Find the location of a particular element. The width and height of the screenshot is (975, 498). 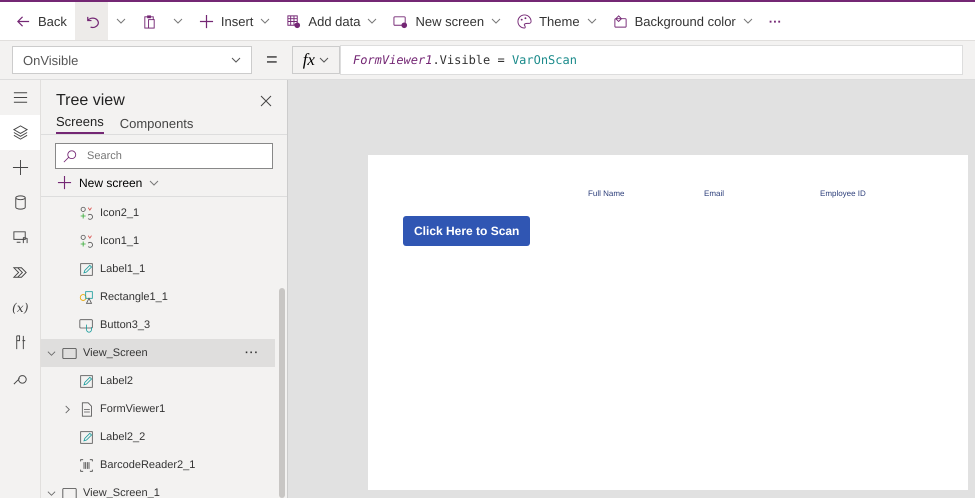

scan-button: Click Here to Scan is located at coordinates (466, 231).